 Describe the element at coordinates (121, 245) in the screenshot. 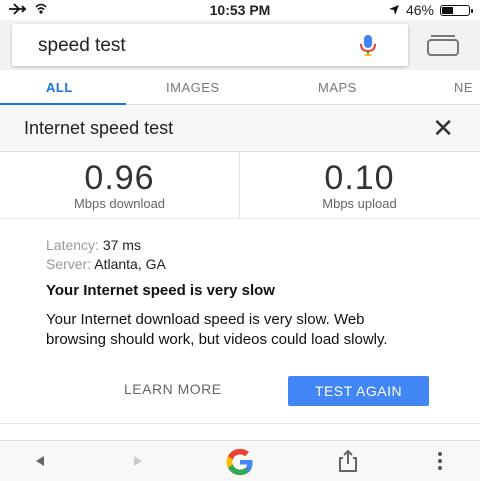

I see `latency-value: 37 ms` at that location.